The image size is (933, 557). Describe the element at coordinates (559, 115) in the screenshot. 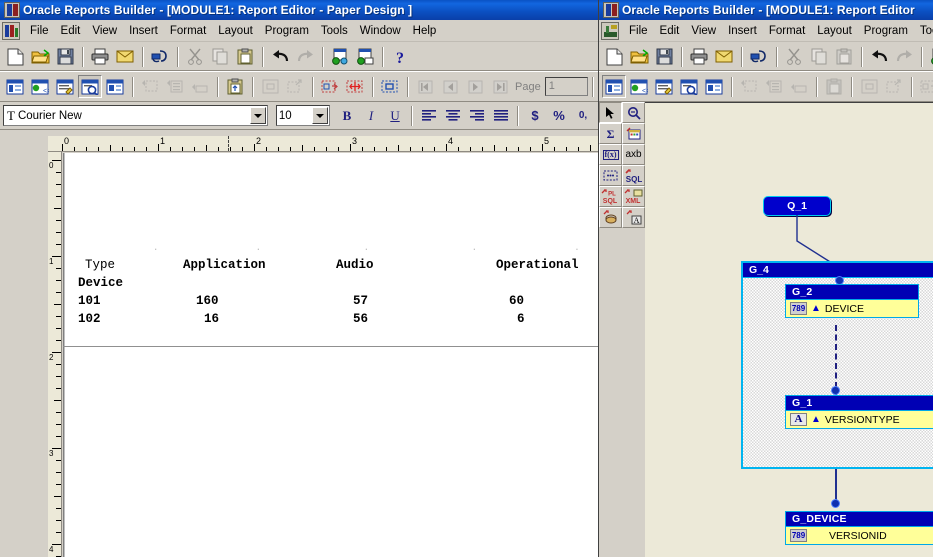

I see `percent-format-button: %` at that location.